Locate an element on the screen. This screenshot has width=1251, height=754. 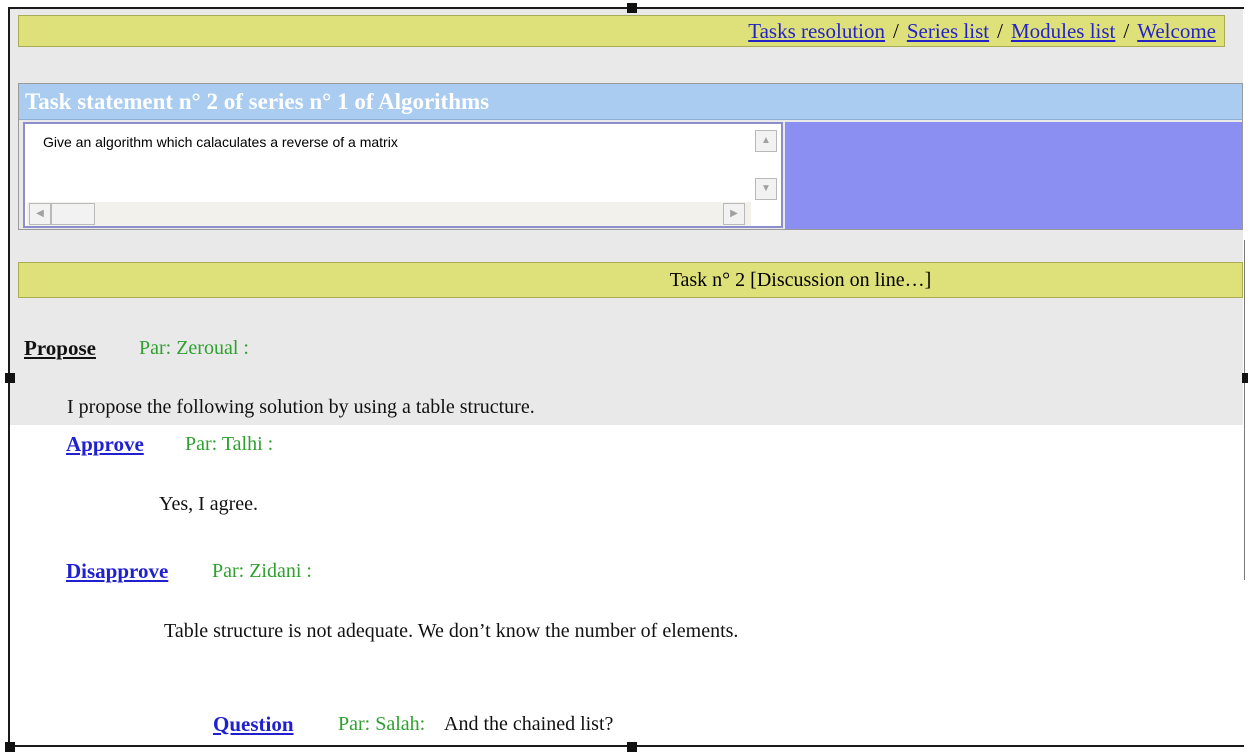
discussion-header: Task n° 2 [Discussion on line…] is located at coordinates (630, 280).